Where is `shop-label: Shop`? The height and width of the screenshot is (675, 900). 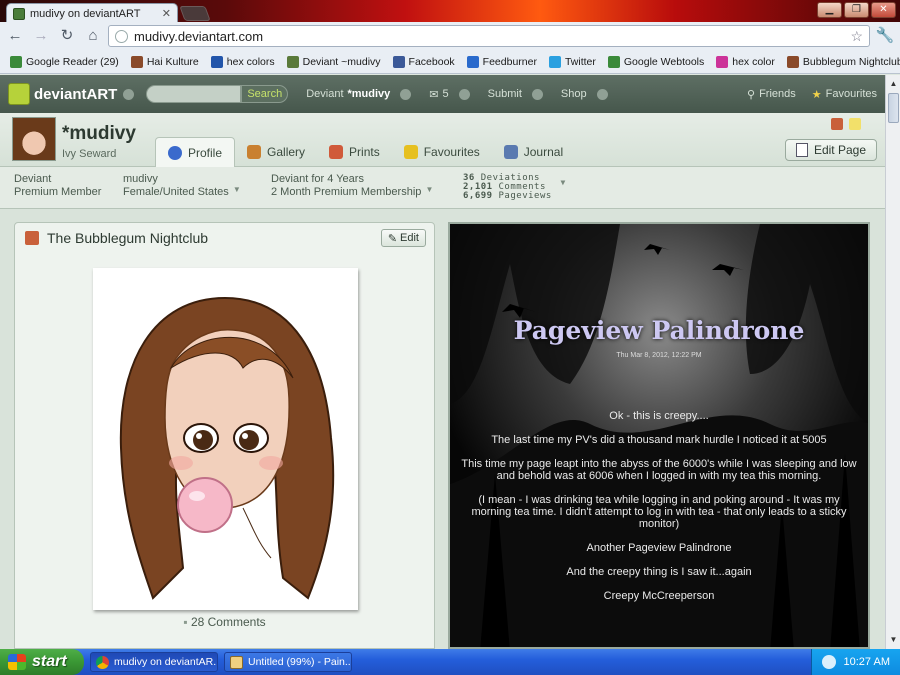
shop-label: Shop is located at coordinates (573, 94).